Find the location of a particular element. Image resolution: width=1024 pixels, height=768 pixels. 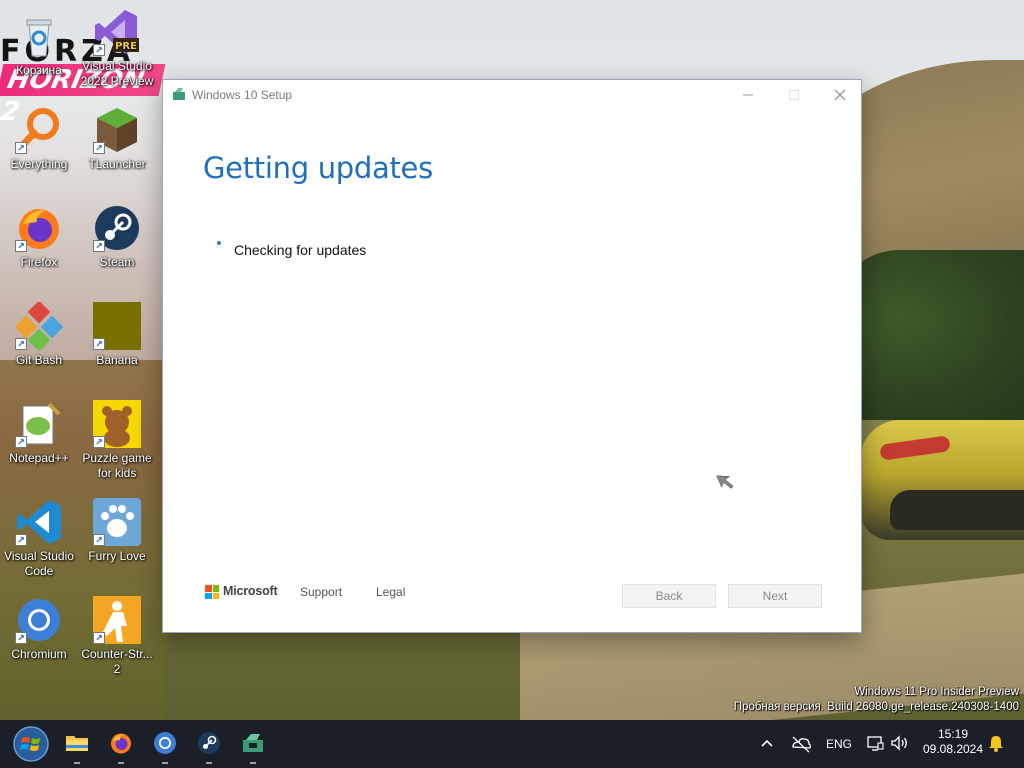

desktop-icon-everything: ↗ Everything is located at coordinates (39, 139).